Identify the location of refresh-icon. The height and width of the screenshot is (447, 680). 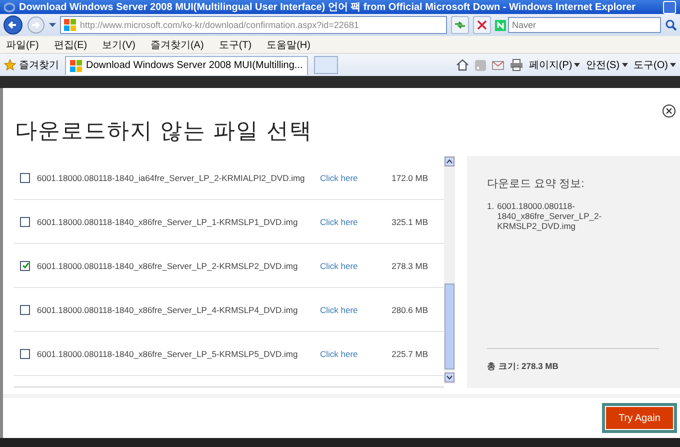
(460, 25).